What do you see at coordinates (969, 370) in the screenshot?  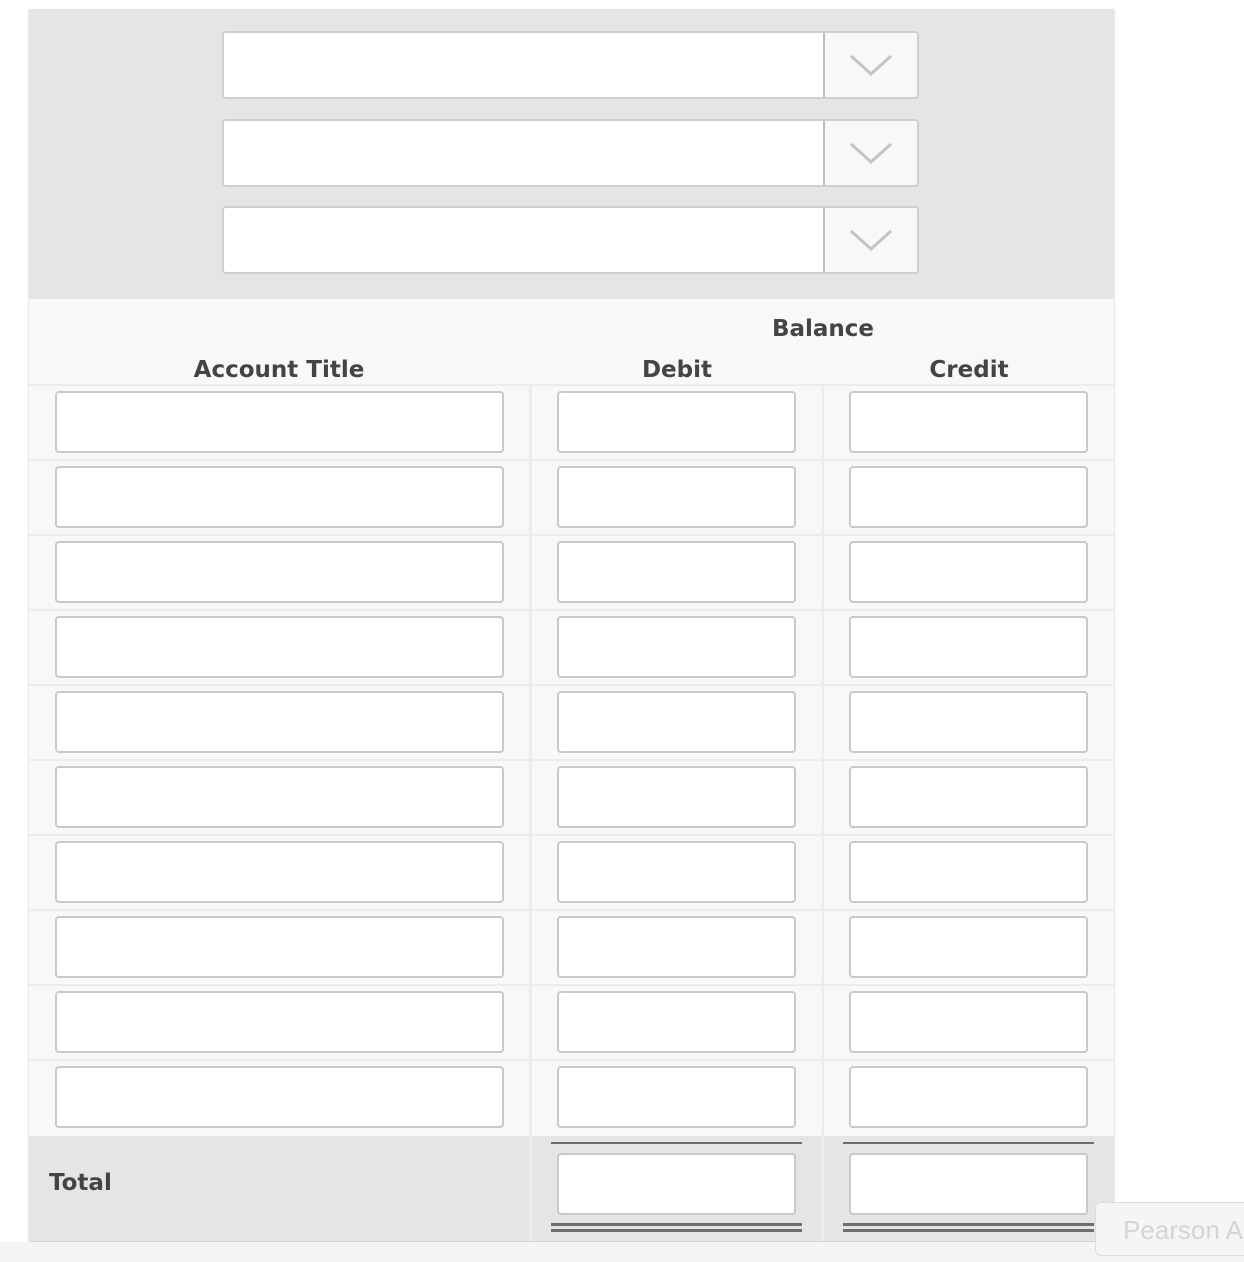 I see `credit-header: Credit` at bounding box center [969, 370].